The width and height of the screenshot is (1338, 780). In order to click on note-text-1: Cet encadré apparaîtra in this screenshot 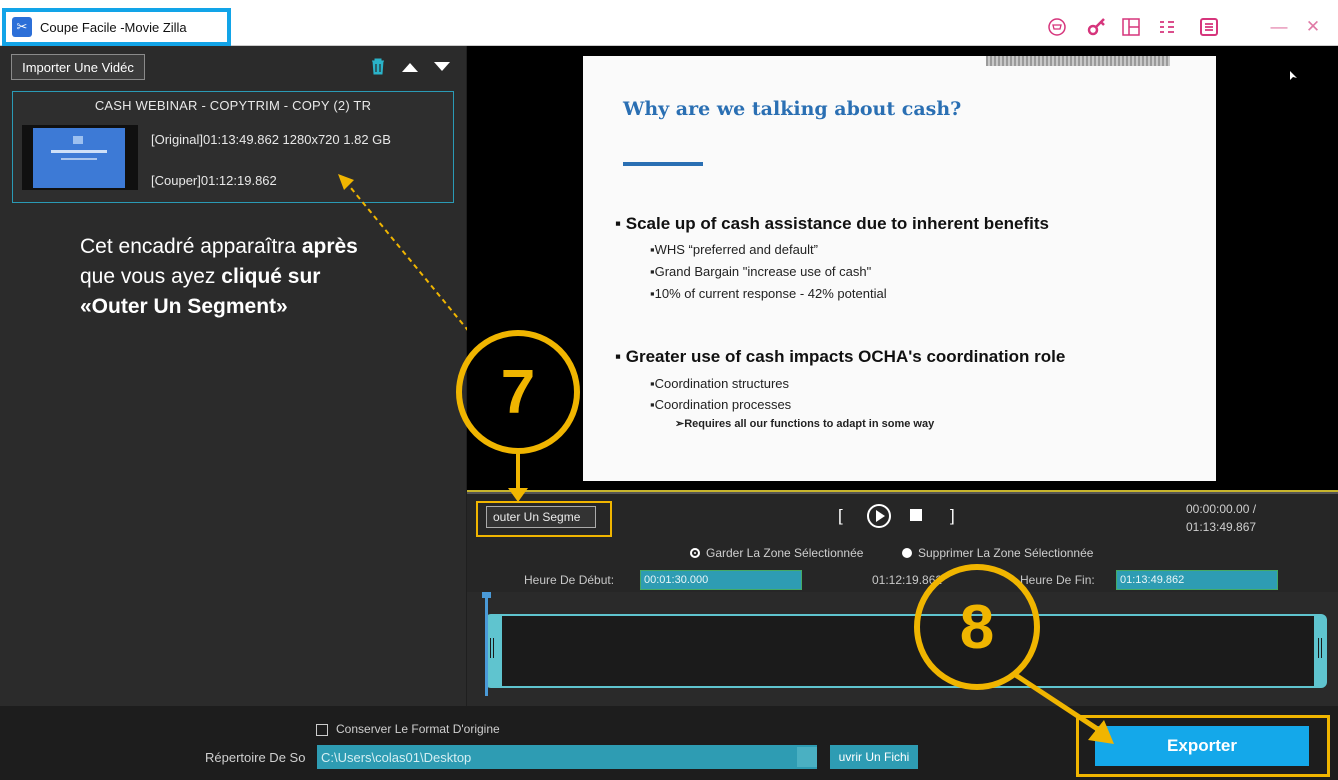, I will do `click(191, 246)`.